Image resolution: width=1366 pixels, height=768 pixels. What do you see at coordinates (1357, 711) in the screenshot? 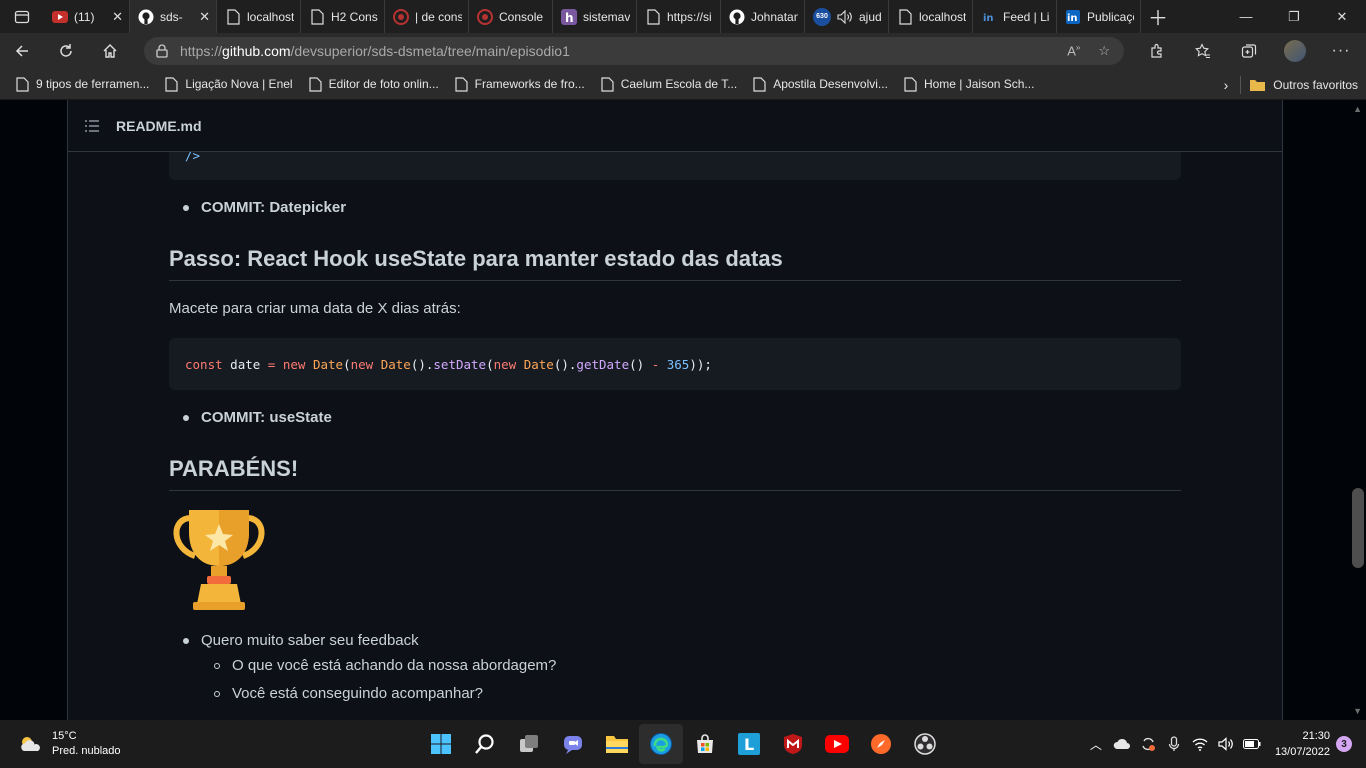
I see `scroll-down-icon: ▼` at bounding box center [1357, 711].